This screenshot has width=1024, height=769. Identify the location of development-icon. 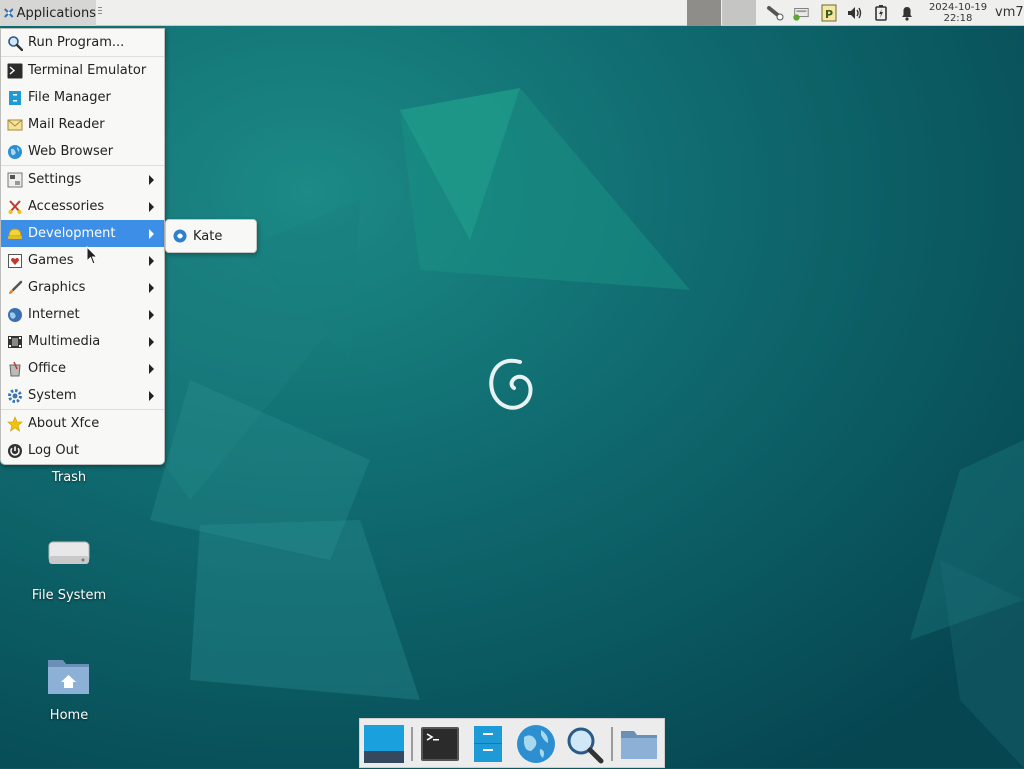
(15, 234).